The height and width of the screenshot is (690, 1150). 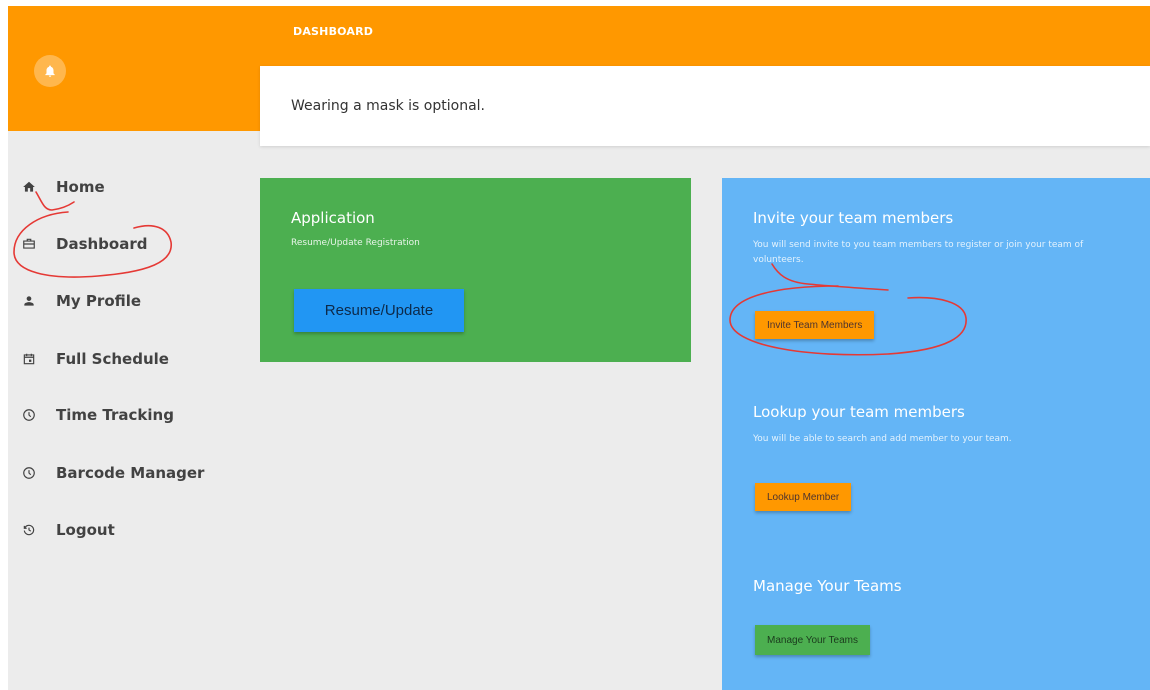 What do you see at coordinates (29, 244) in the screenshot?
I see `briefcase-icon` at bounding box center [29, 244].